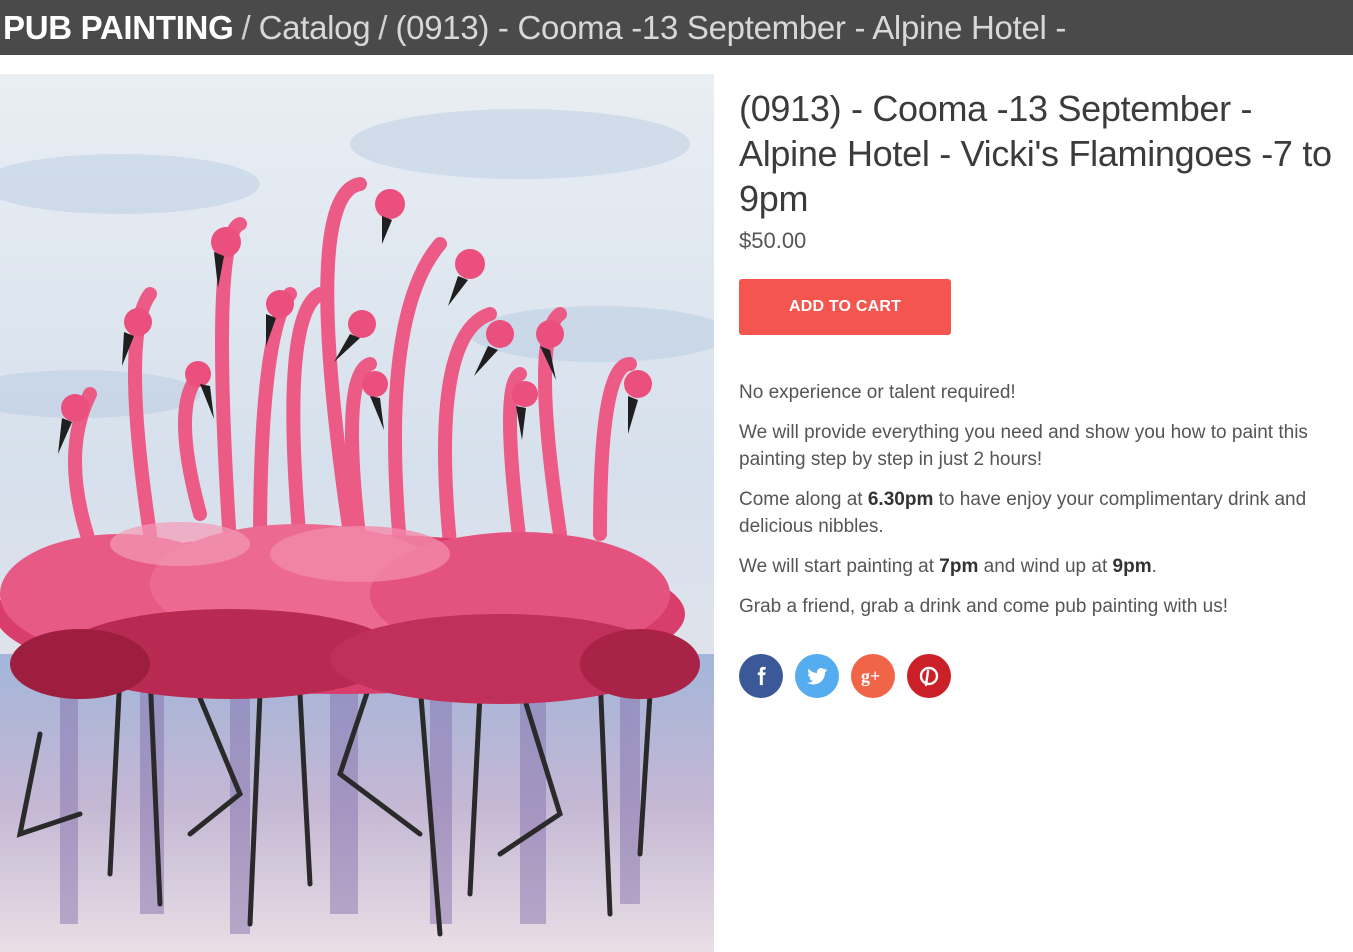  I want to click on end-time: 9pm, so click(1132, 566).